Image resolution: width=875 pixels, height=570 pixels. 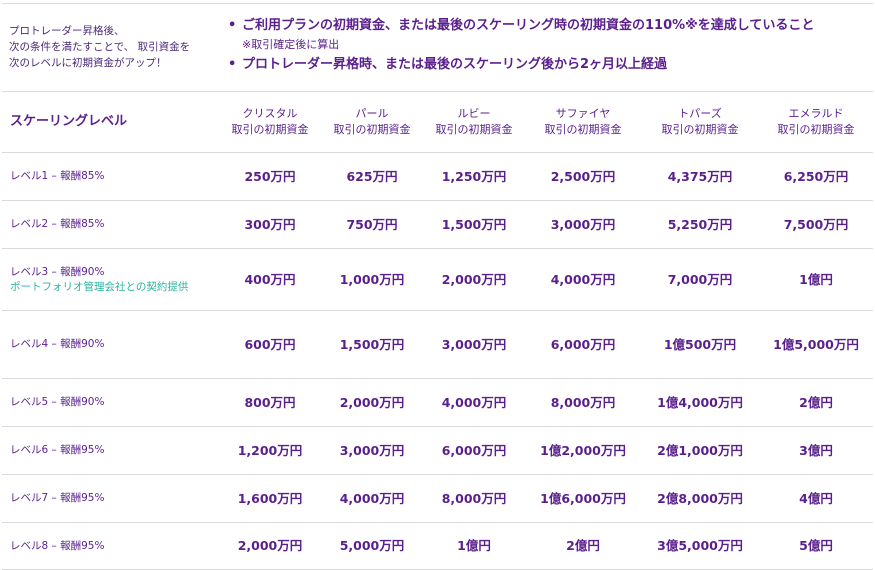 I want to click on top-divider, so click(x=437, y=3).